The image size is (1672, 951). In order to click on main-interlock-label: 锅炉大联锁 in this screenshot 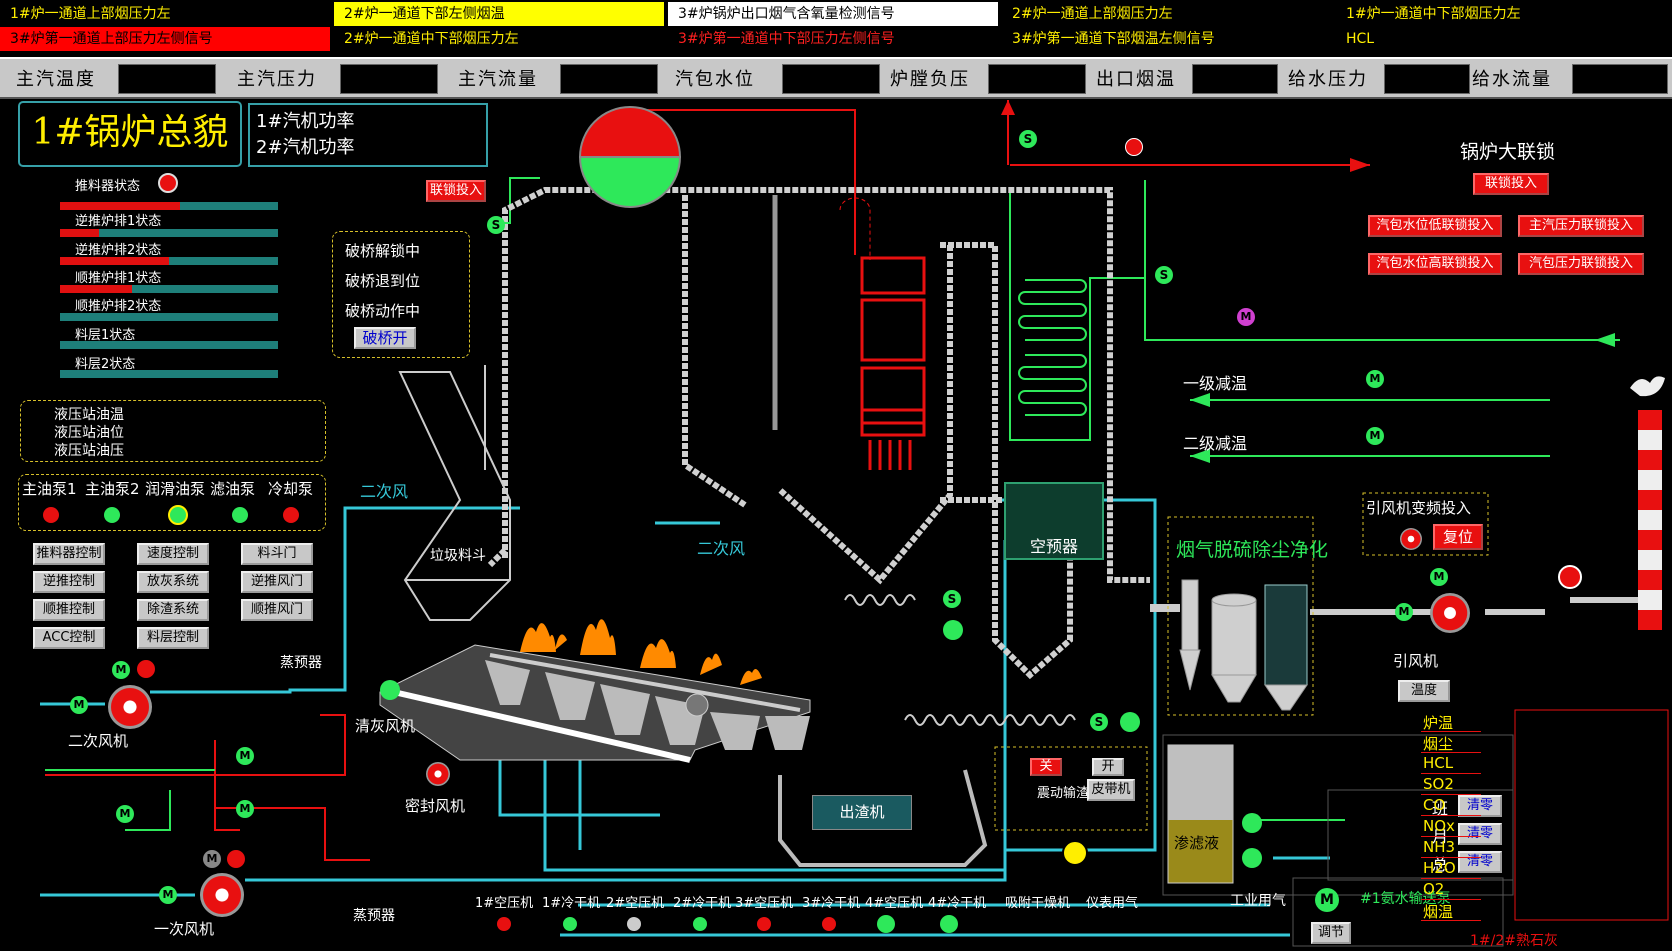, I will do `click(1508, 152)`.